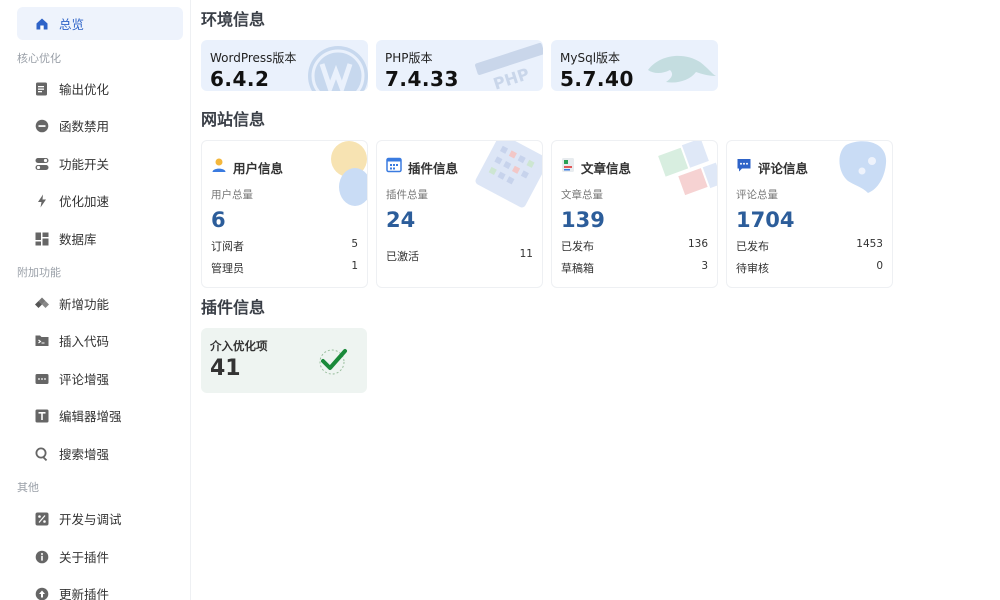 The image size is (1000, 600). I want to click on database-grid-icon, so click(41, 238).